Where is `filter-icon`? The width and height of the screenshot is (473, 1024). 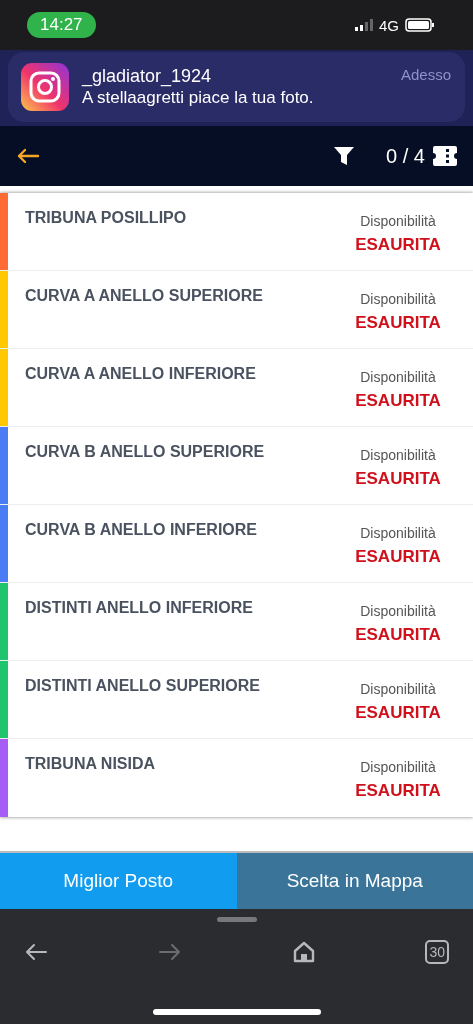
filter-icon is located at coordinates (344, 156).